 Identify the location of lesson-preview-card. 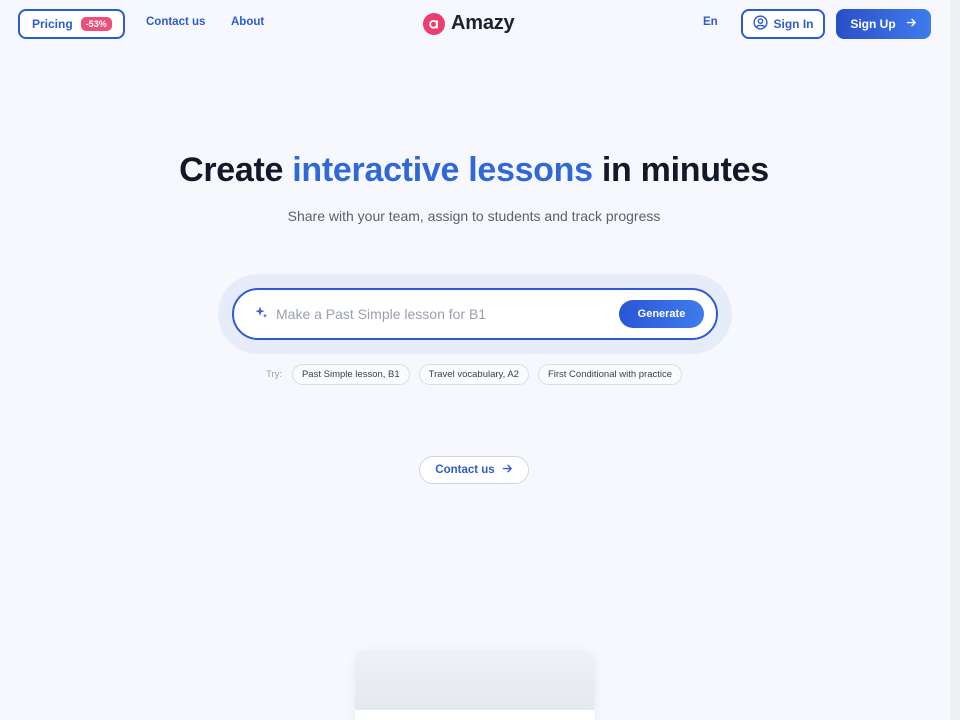
(475, 685).